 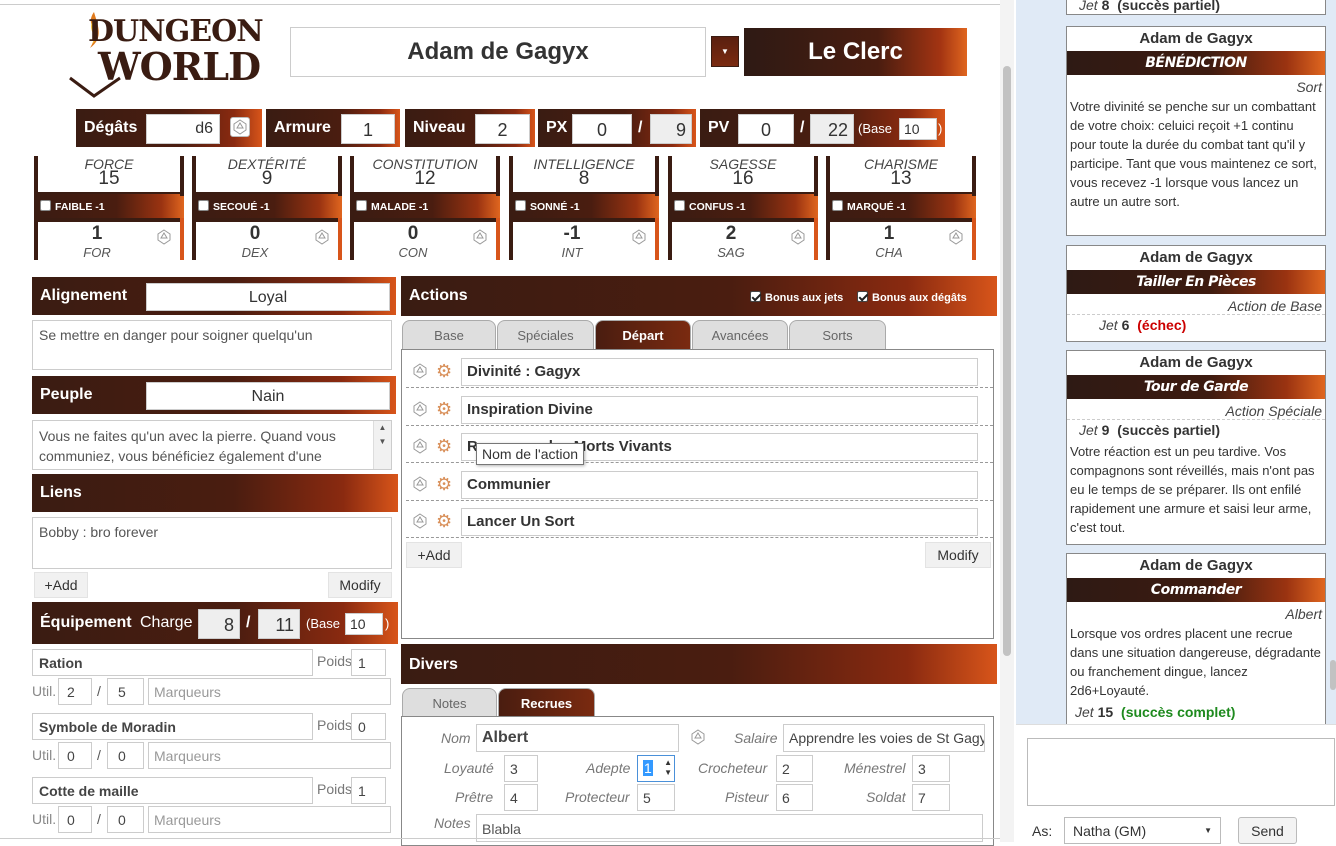 I want to click on stat-debility-checkbox: CONFUS -1, so click(x=710, y=206).